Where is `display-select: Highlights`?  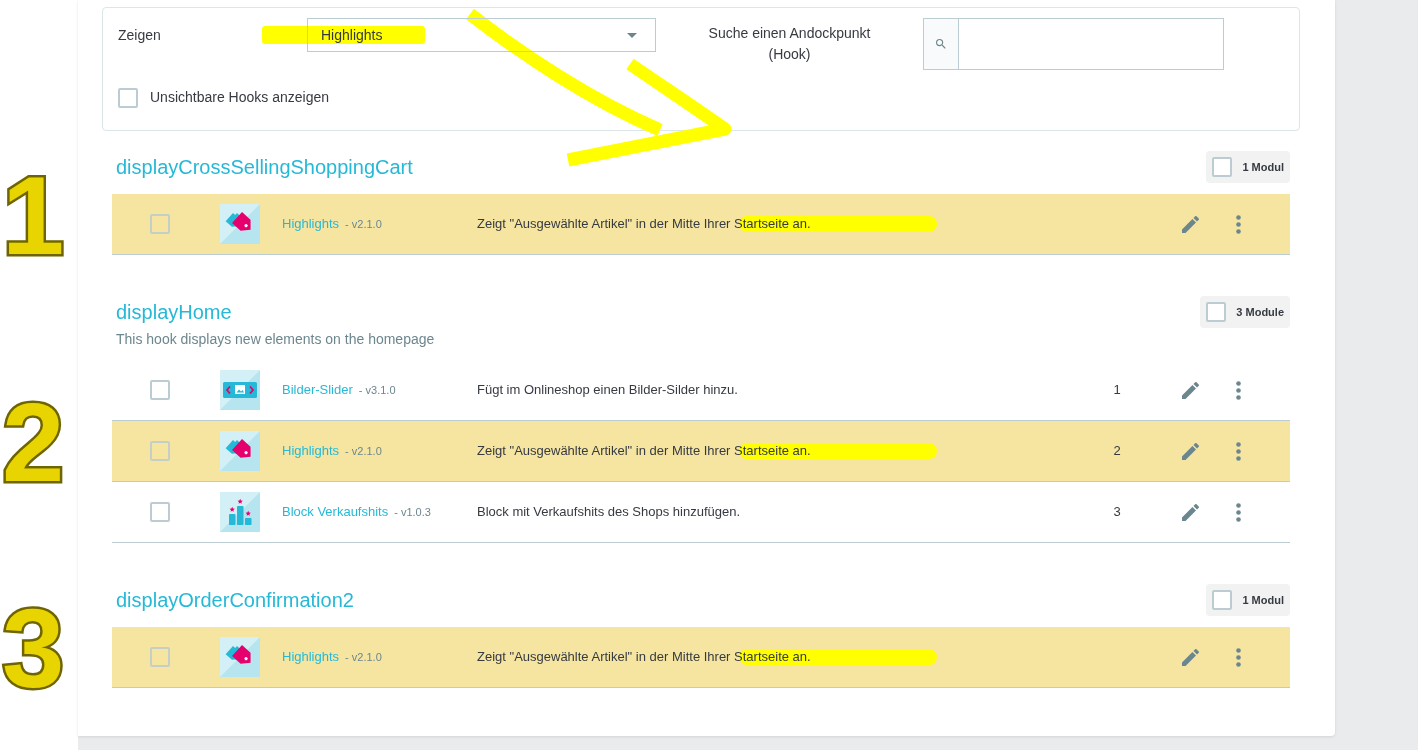 display-select: Highlights is located at coordinates (481, 35).